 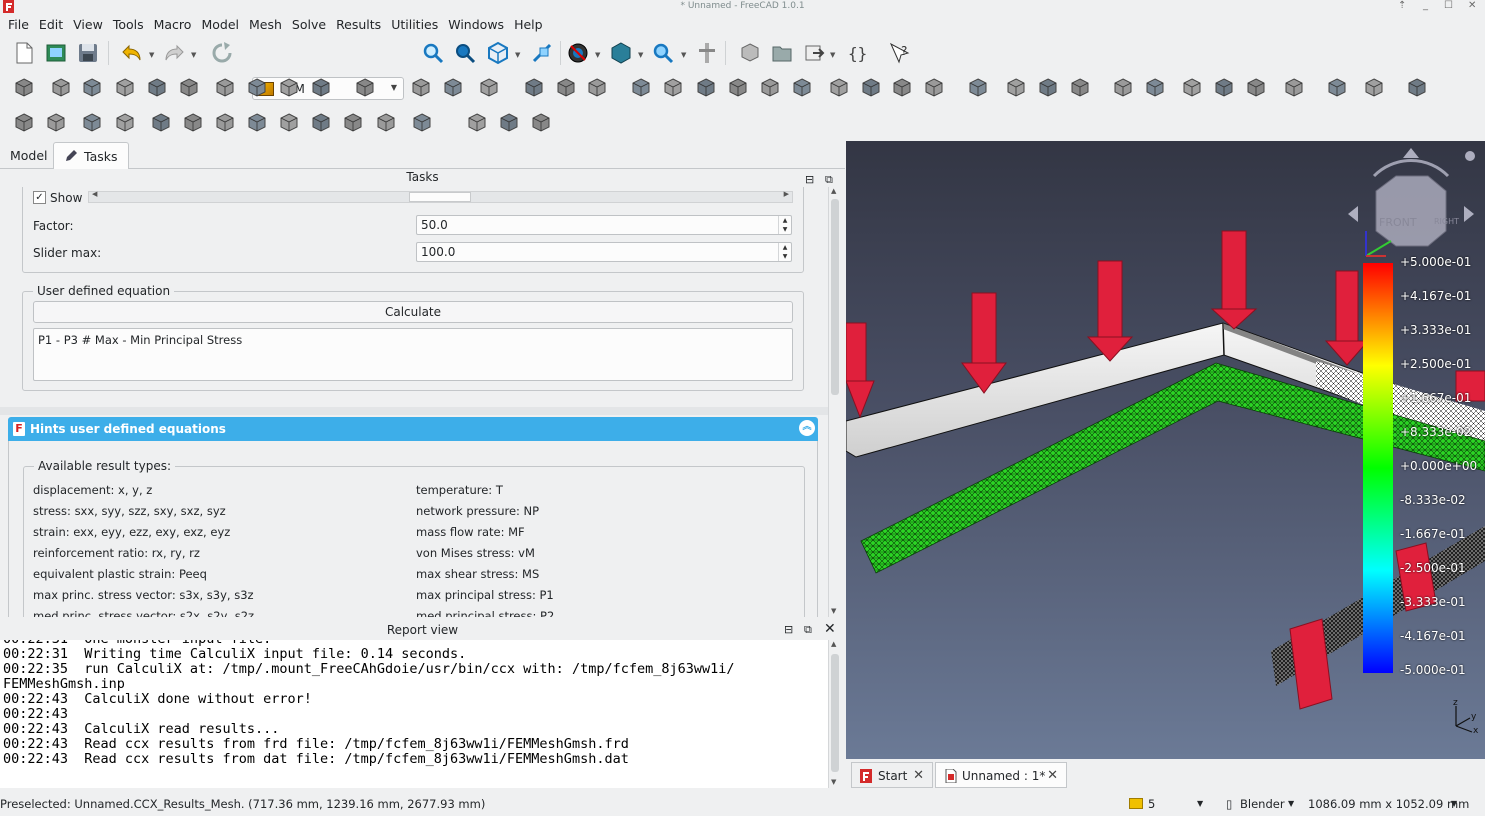 What do you see at coordinates (1425, 6) in the screenshot?
I see `minimize-button: _` at bounding box center [1425, 6].